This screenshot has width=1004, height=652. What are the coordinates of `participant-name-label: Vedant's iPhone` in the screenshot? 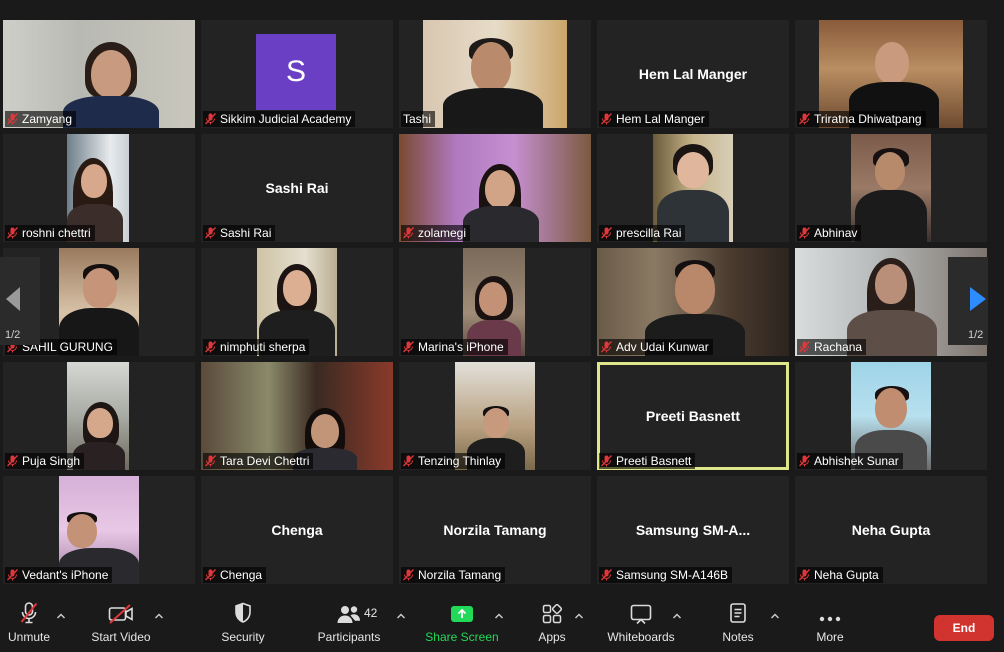 It's located at (59, 575).